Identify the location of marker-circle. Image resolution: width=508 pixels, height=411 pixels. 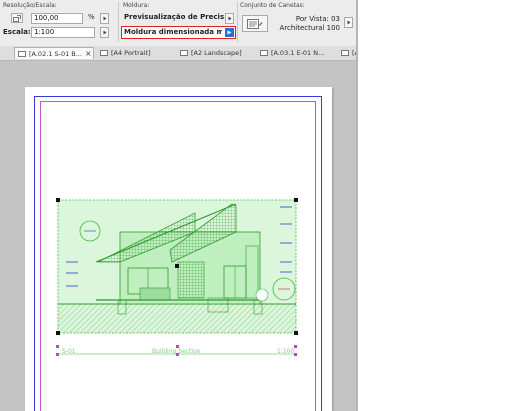
(262, 295).